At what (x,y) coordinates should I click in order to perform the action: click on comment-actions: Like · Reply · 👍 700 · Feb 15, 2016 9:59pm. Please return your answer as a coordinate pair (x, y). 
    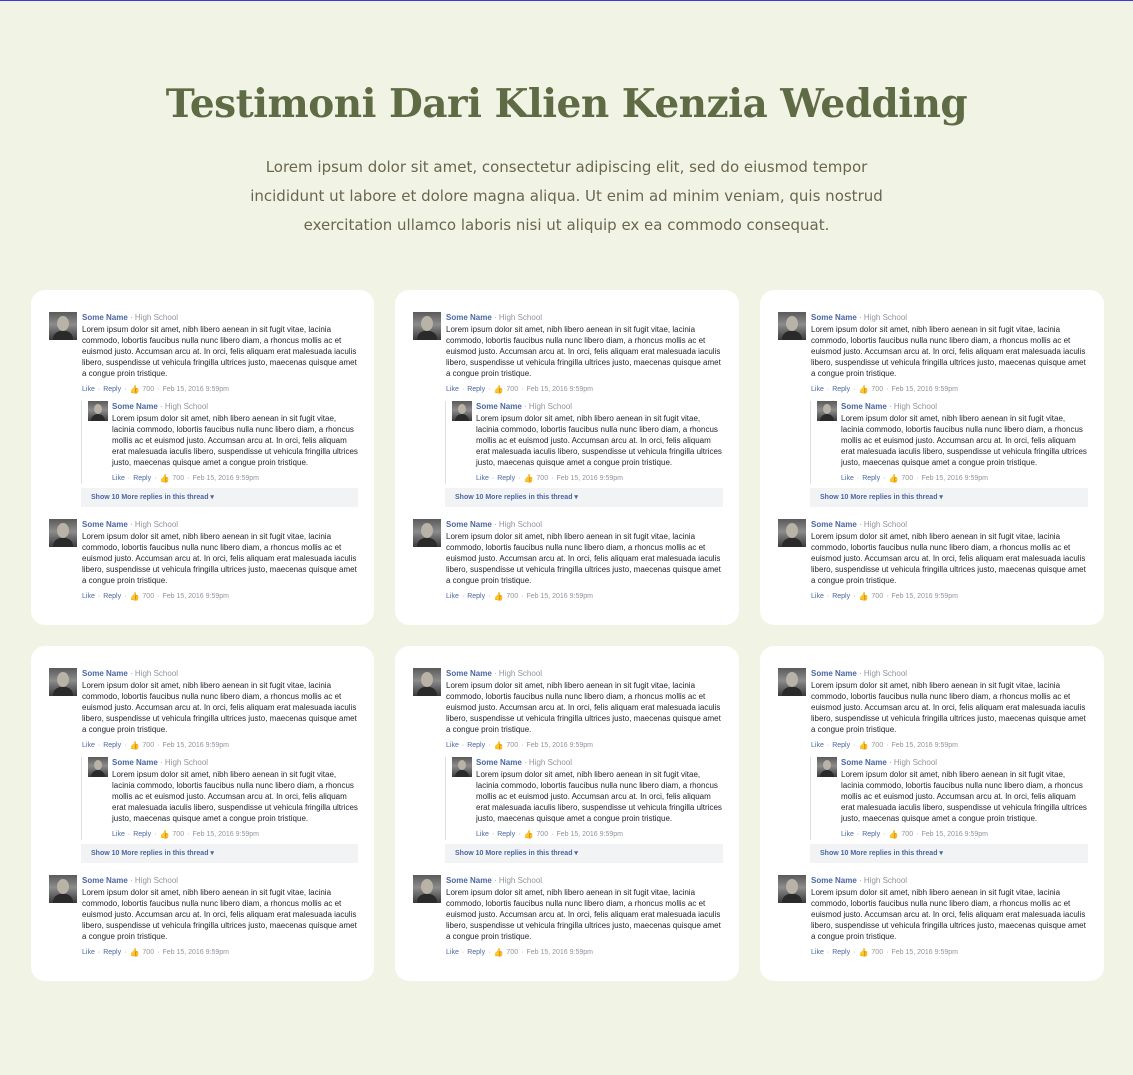
    Looking at the image, I should click on (884, 596).